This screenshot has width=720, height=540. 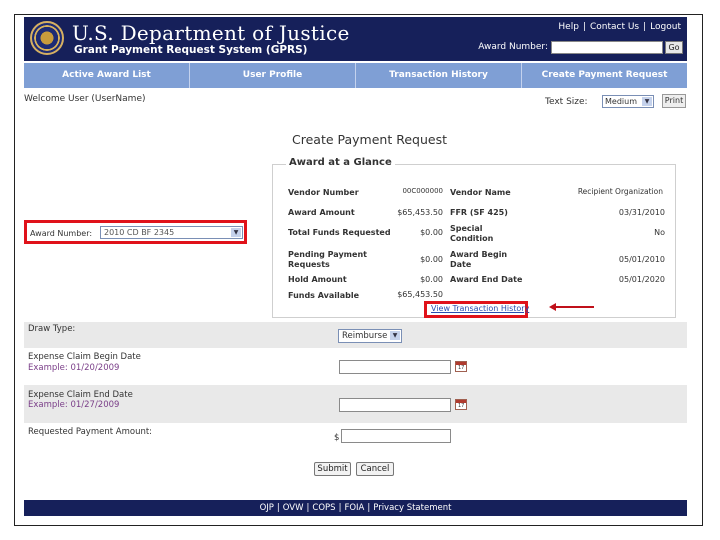 What do you see at coordinates (620, 191) in the screenshot?
I see `vendor-name-value: Recipient Organization` at bounding box center [620, 191].